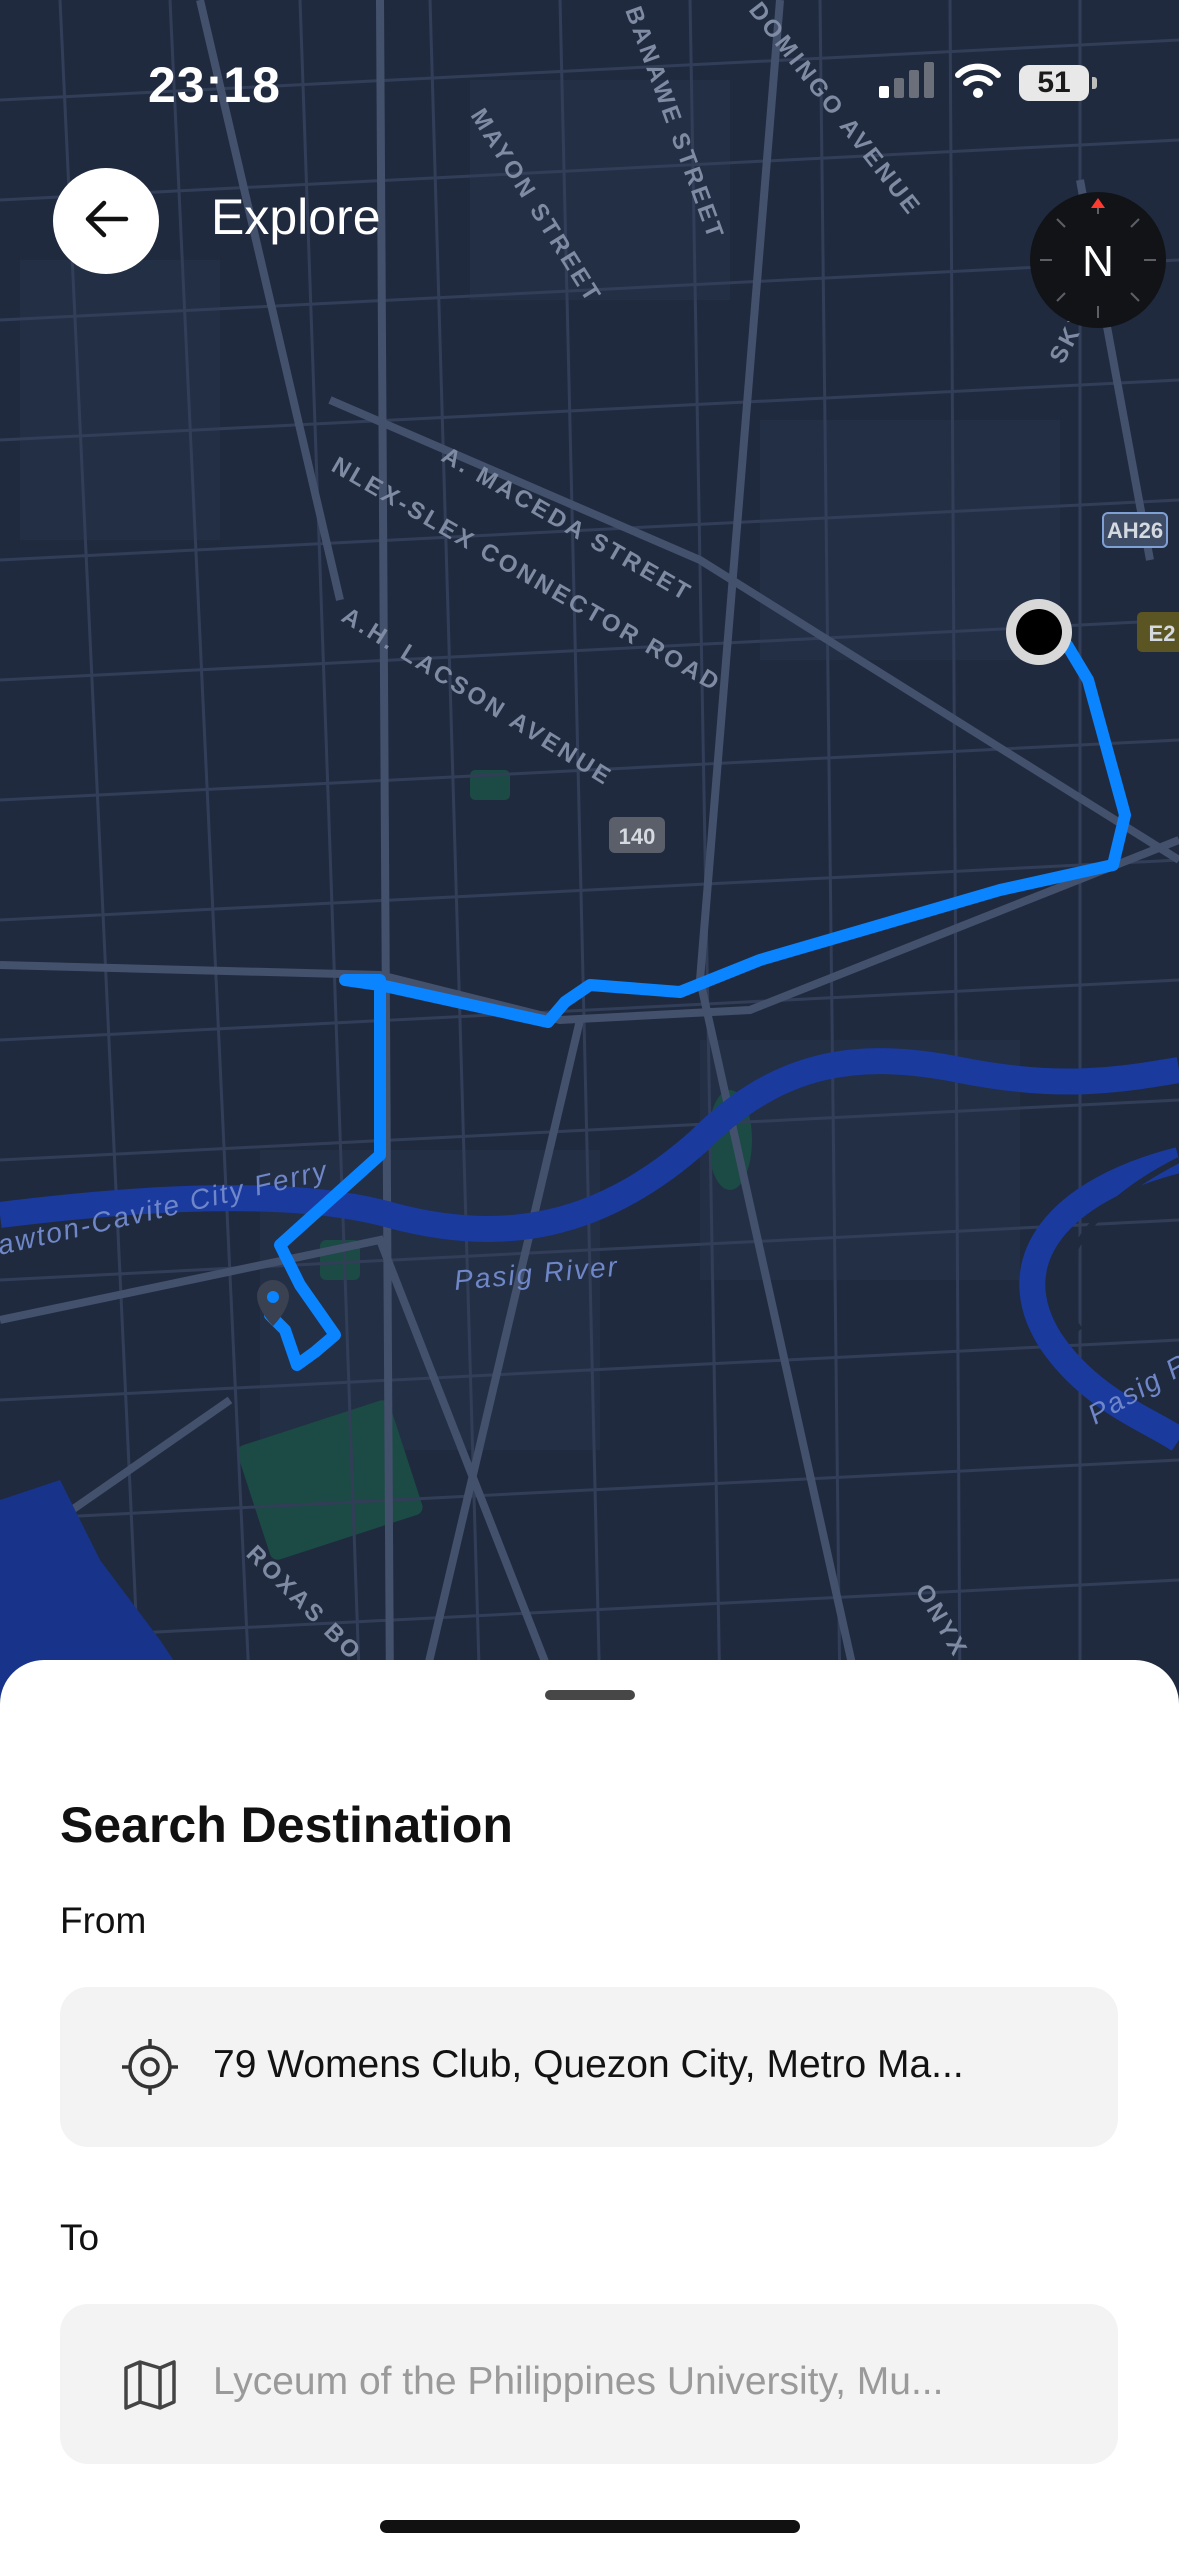 This screenshot has width=1179, height=2556. I want to click on start-location-marker, so click(1039, 632).